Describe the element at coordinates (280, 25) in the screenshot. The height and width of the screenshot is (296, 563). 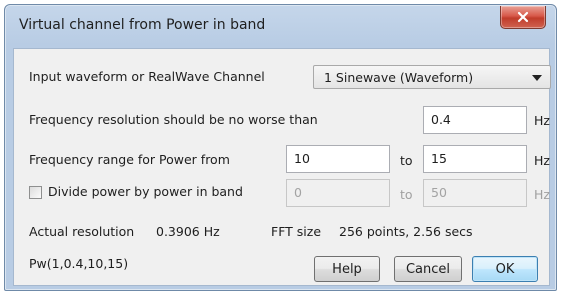
I see `title-bar: Virtual channel from Power in band` at that location.